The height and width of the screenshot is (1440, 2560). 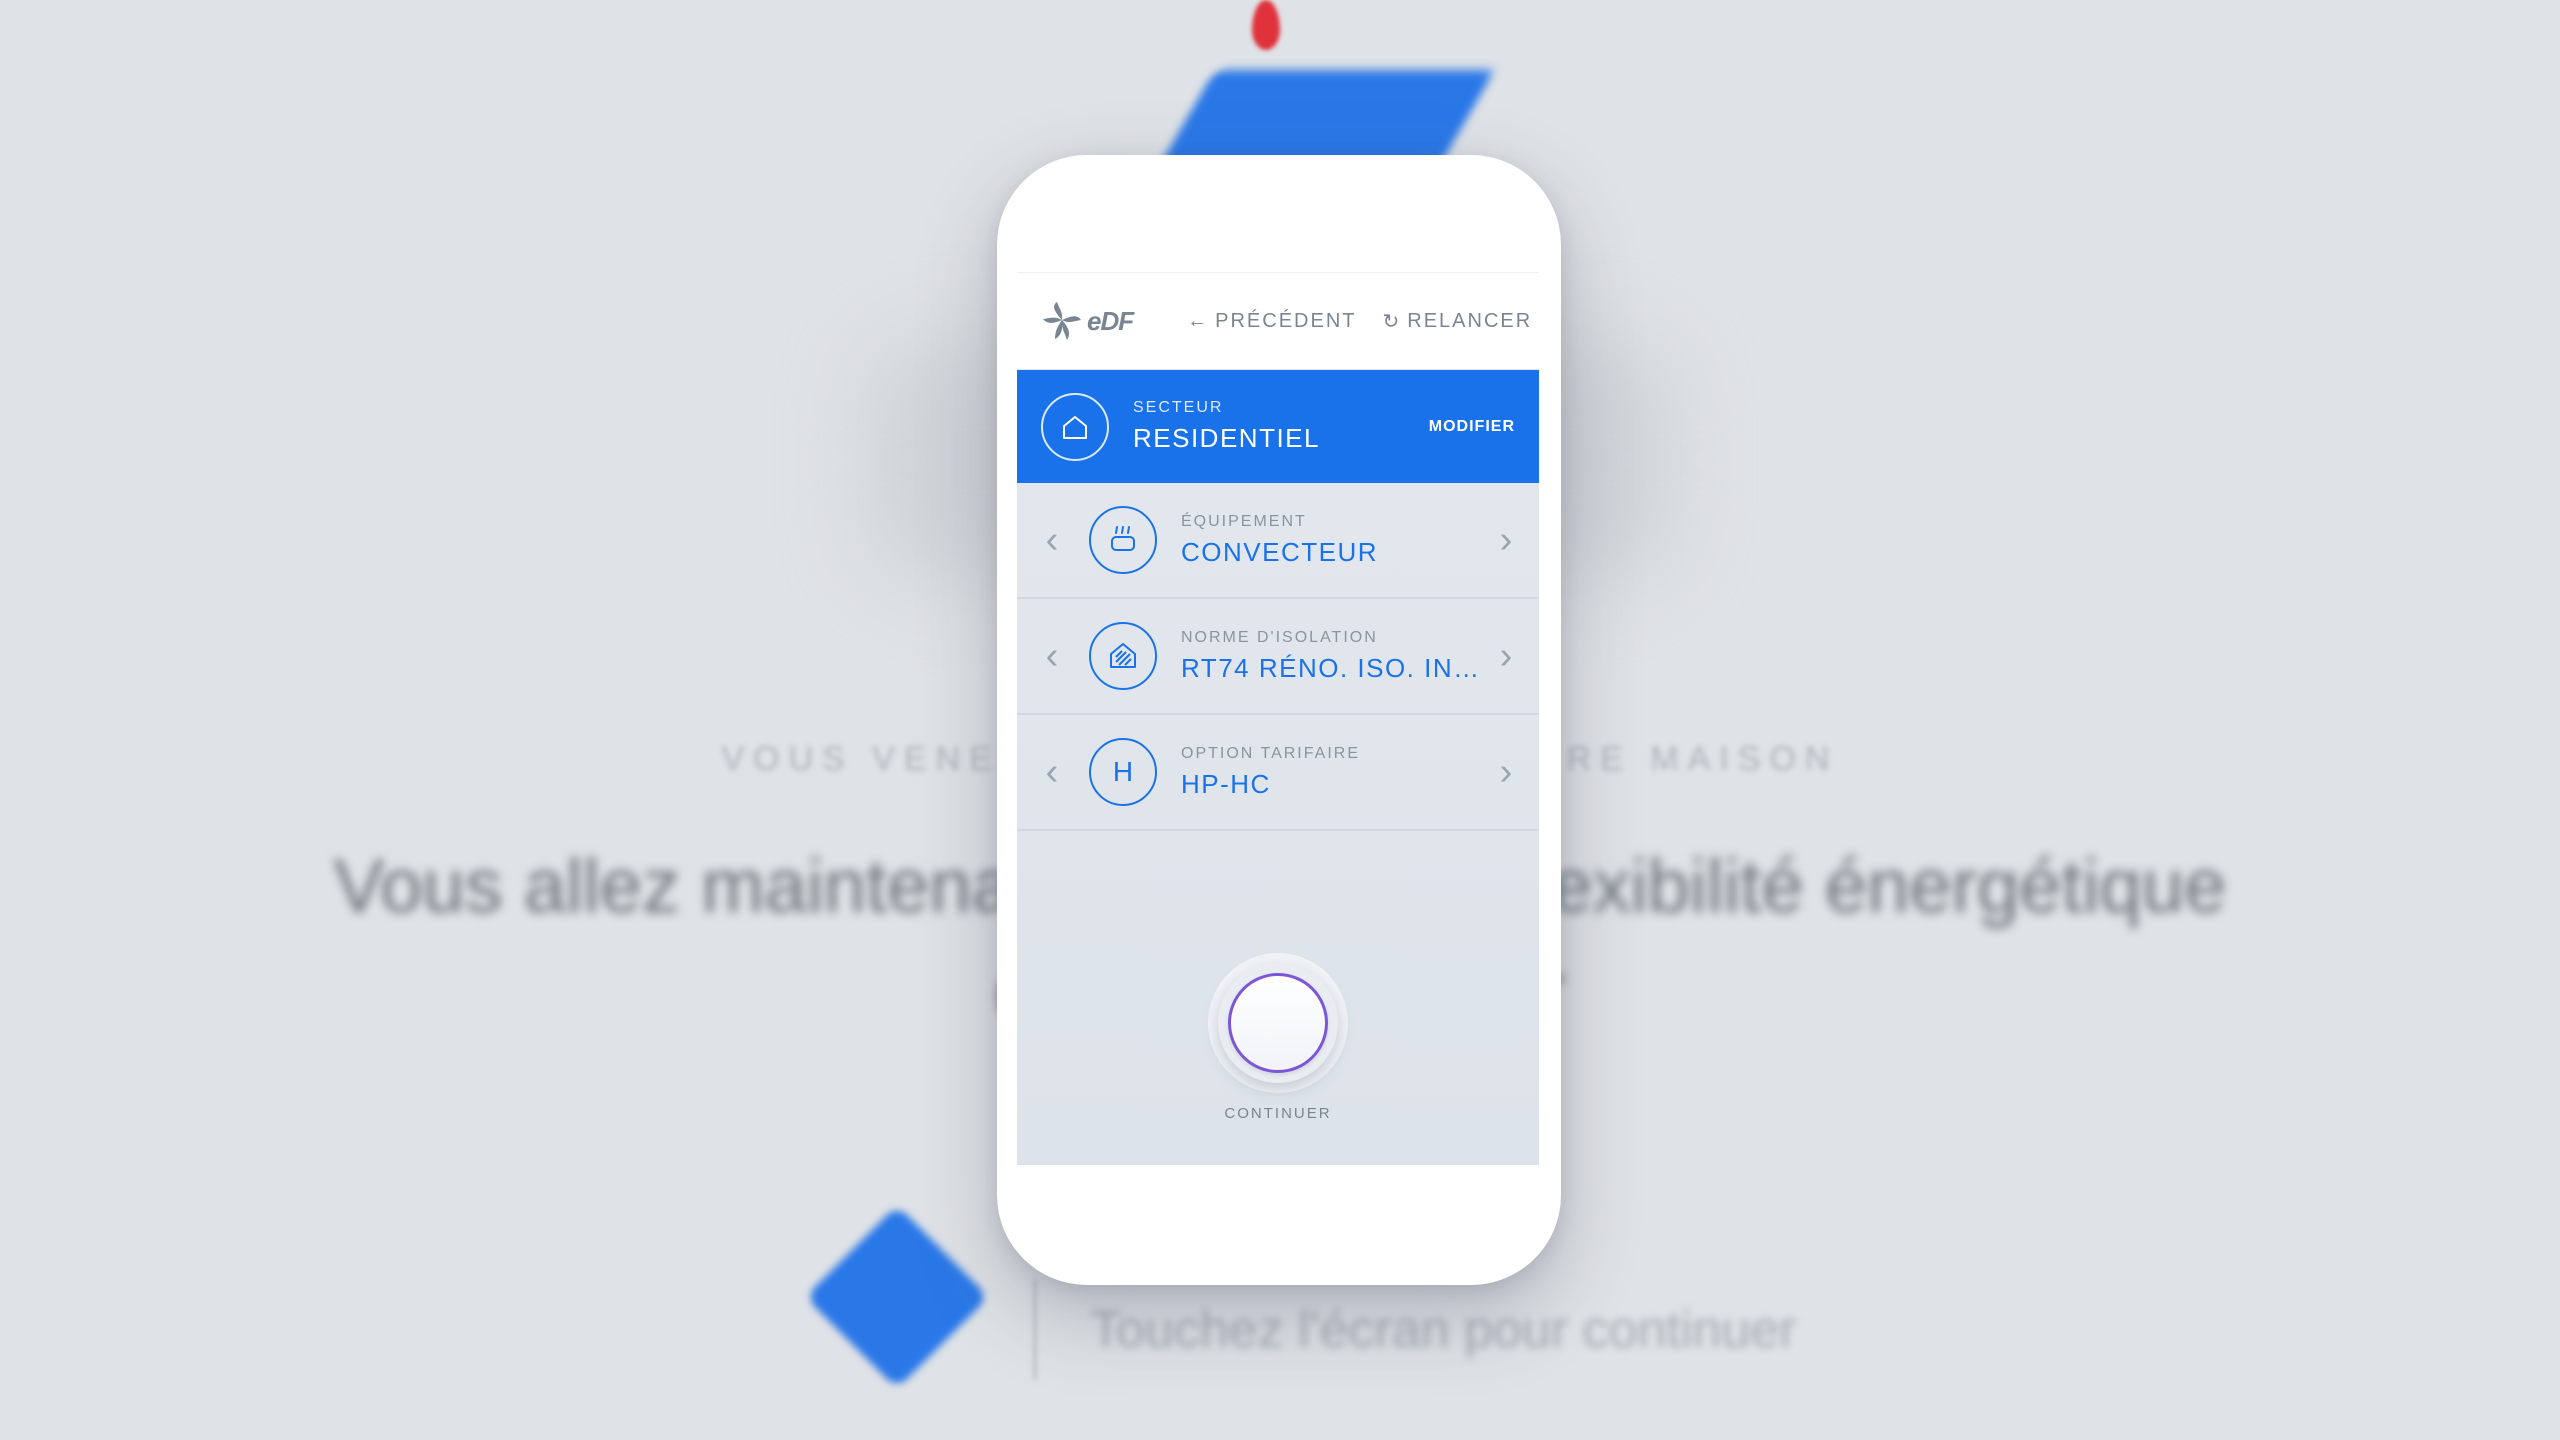 I want to click on continue-button-inner, so click(x=1278, y=1023).